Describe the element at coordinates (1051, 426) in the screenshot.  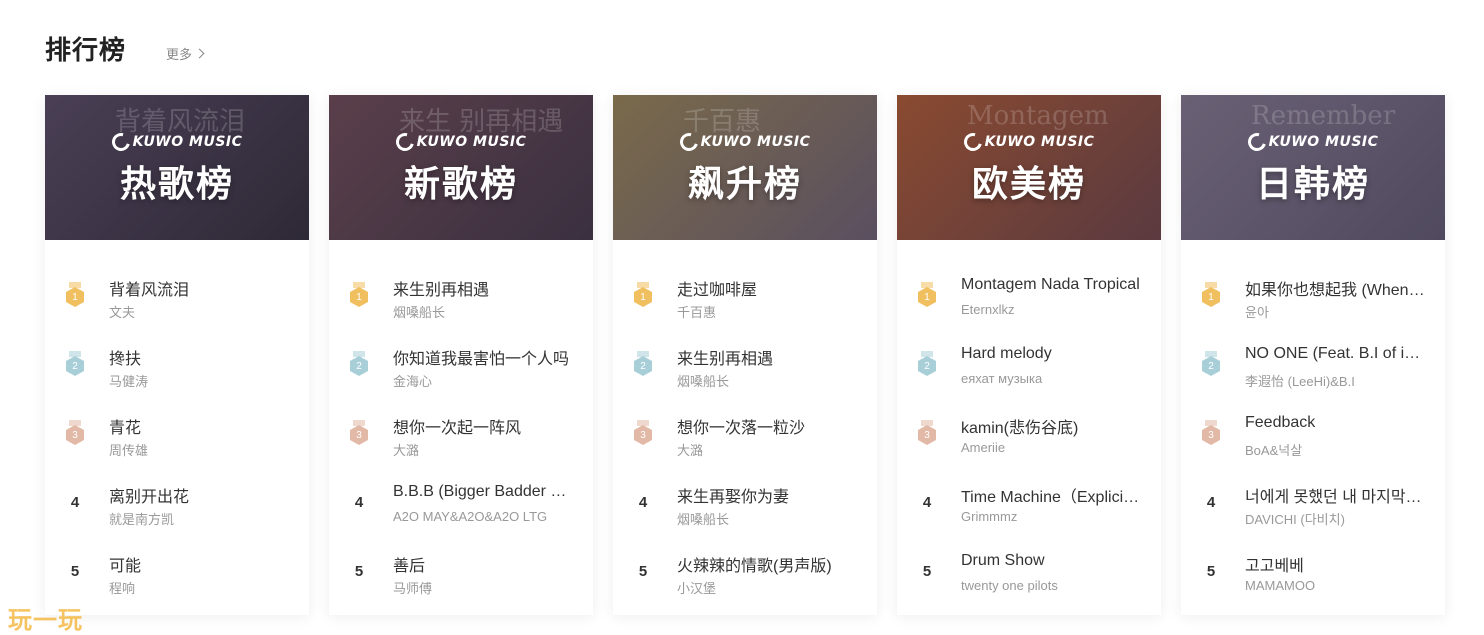
I see `song-title: kamin(悲伤谷底)` at that location.